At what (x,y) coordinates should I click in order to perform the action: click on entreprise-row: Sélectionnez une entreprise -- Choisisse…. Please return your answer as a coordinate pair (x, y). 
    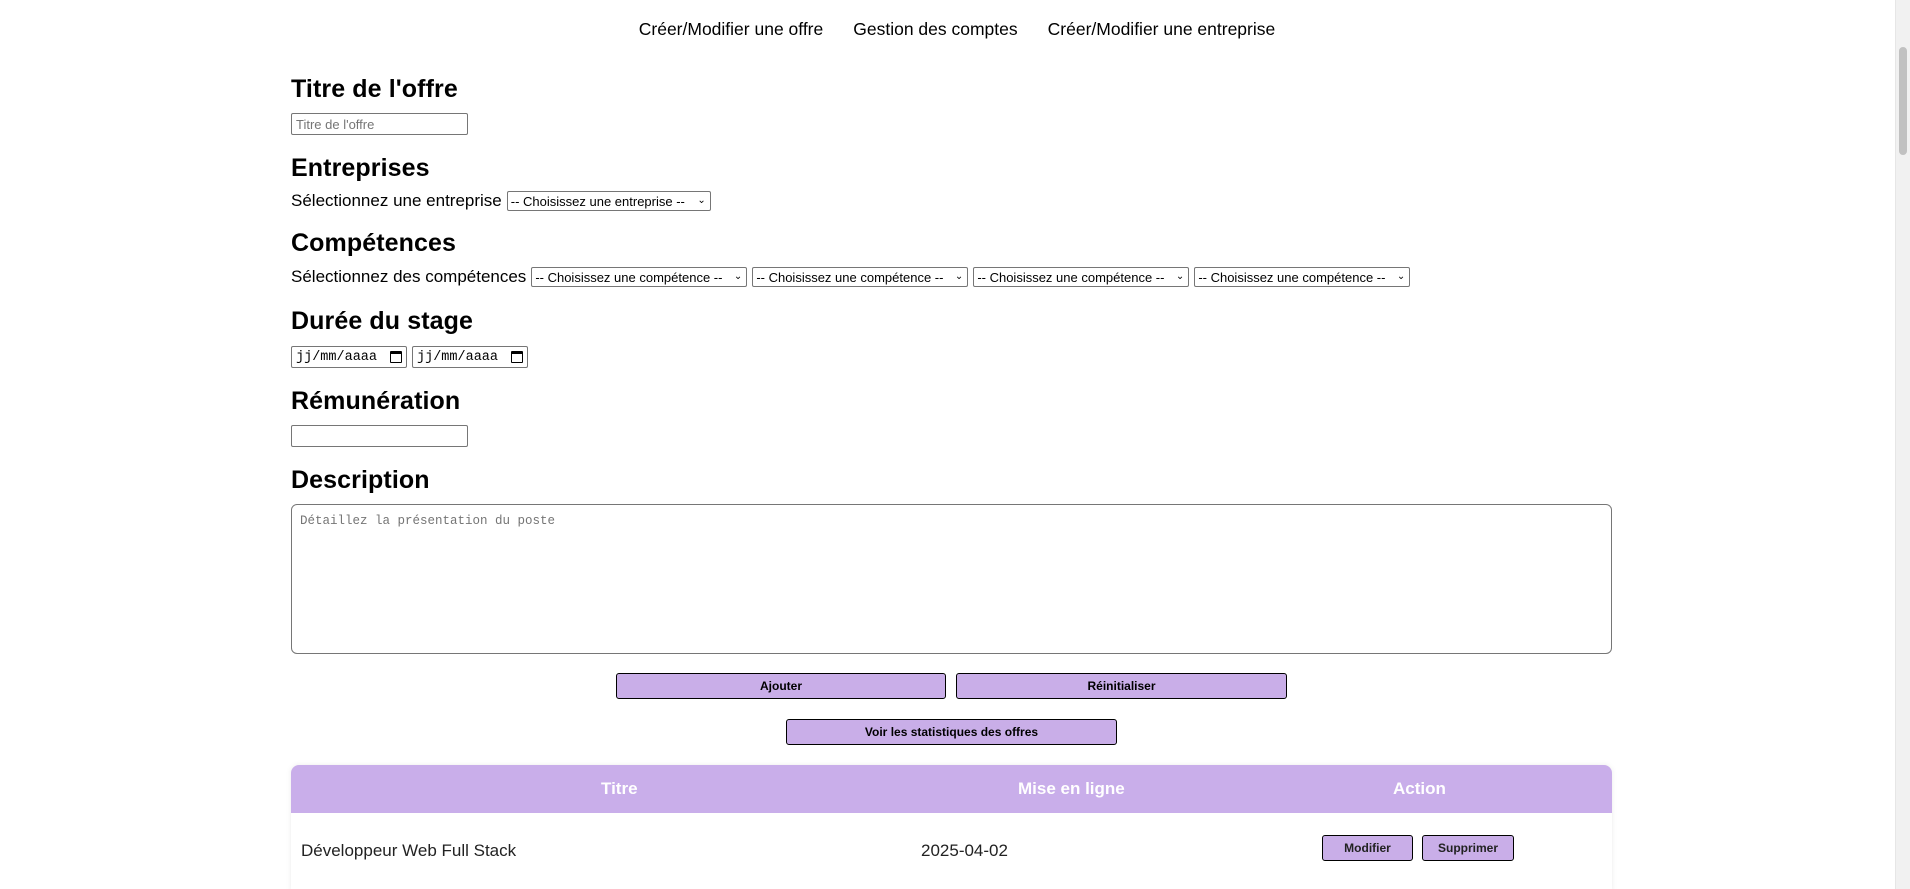
    Looking at the image, I should click on (501, 201).